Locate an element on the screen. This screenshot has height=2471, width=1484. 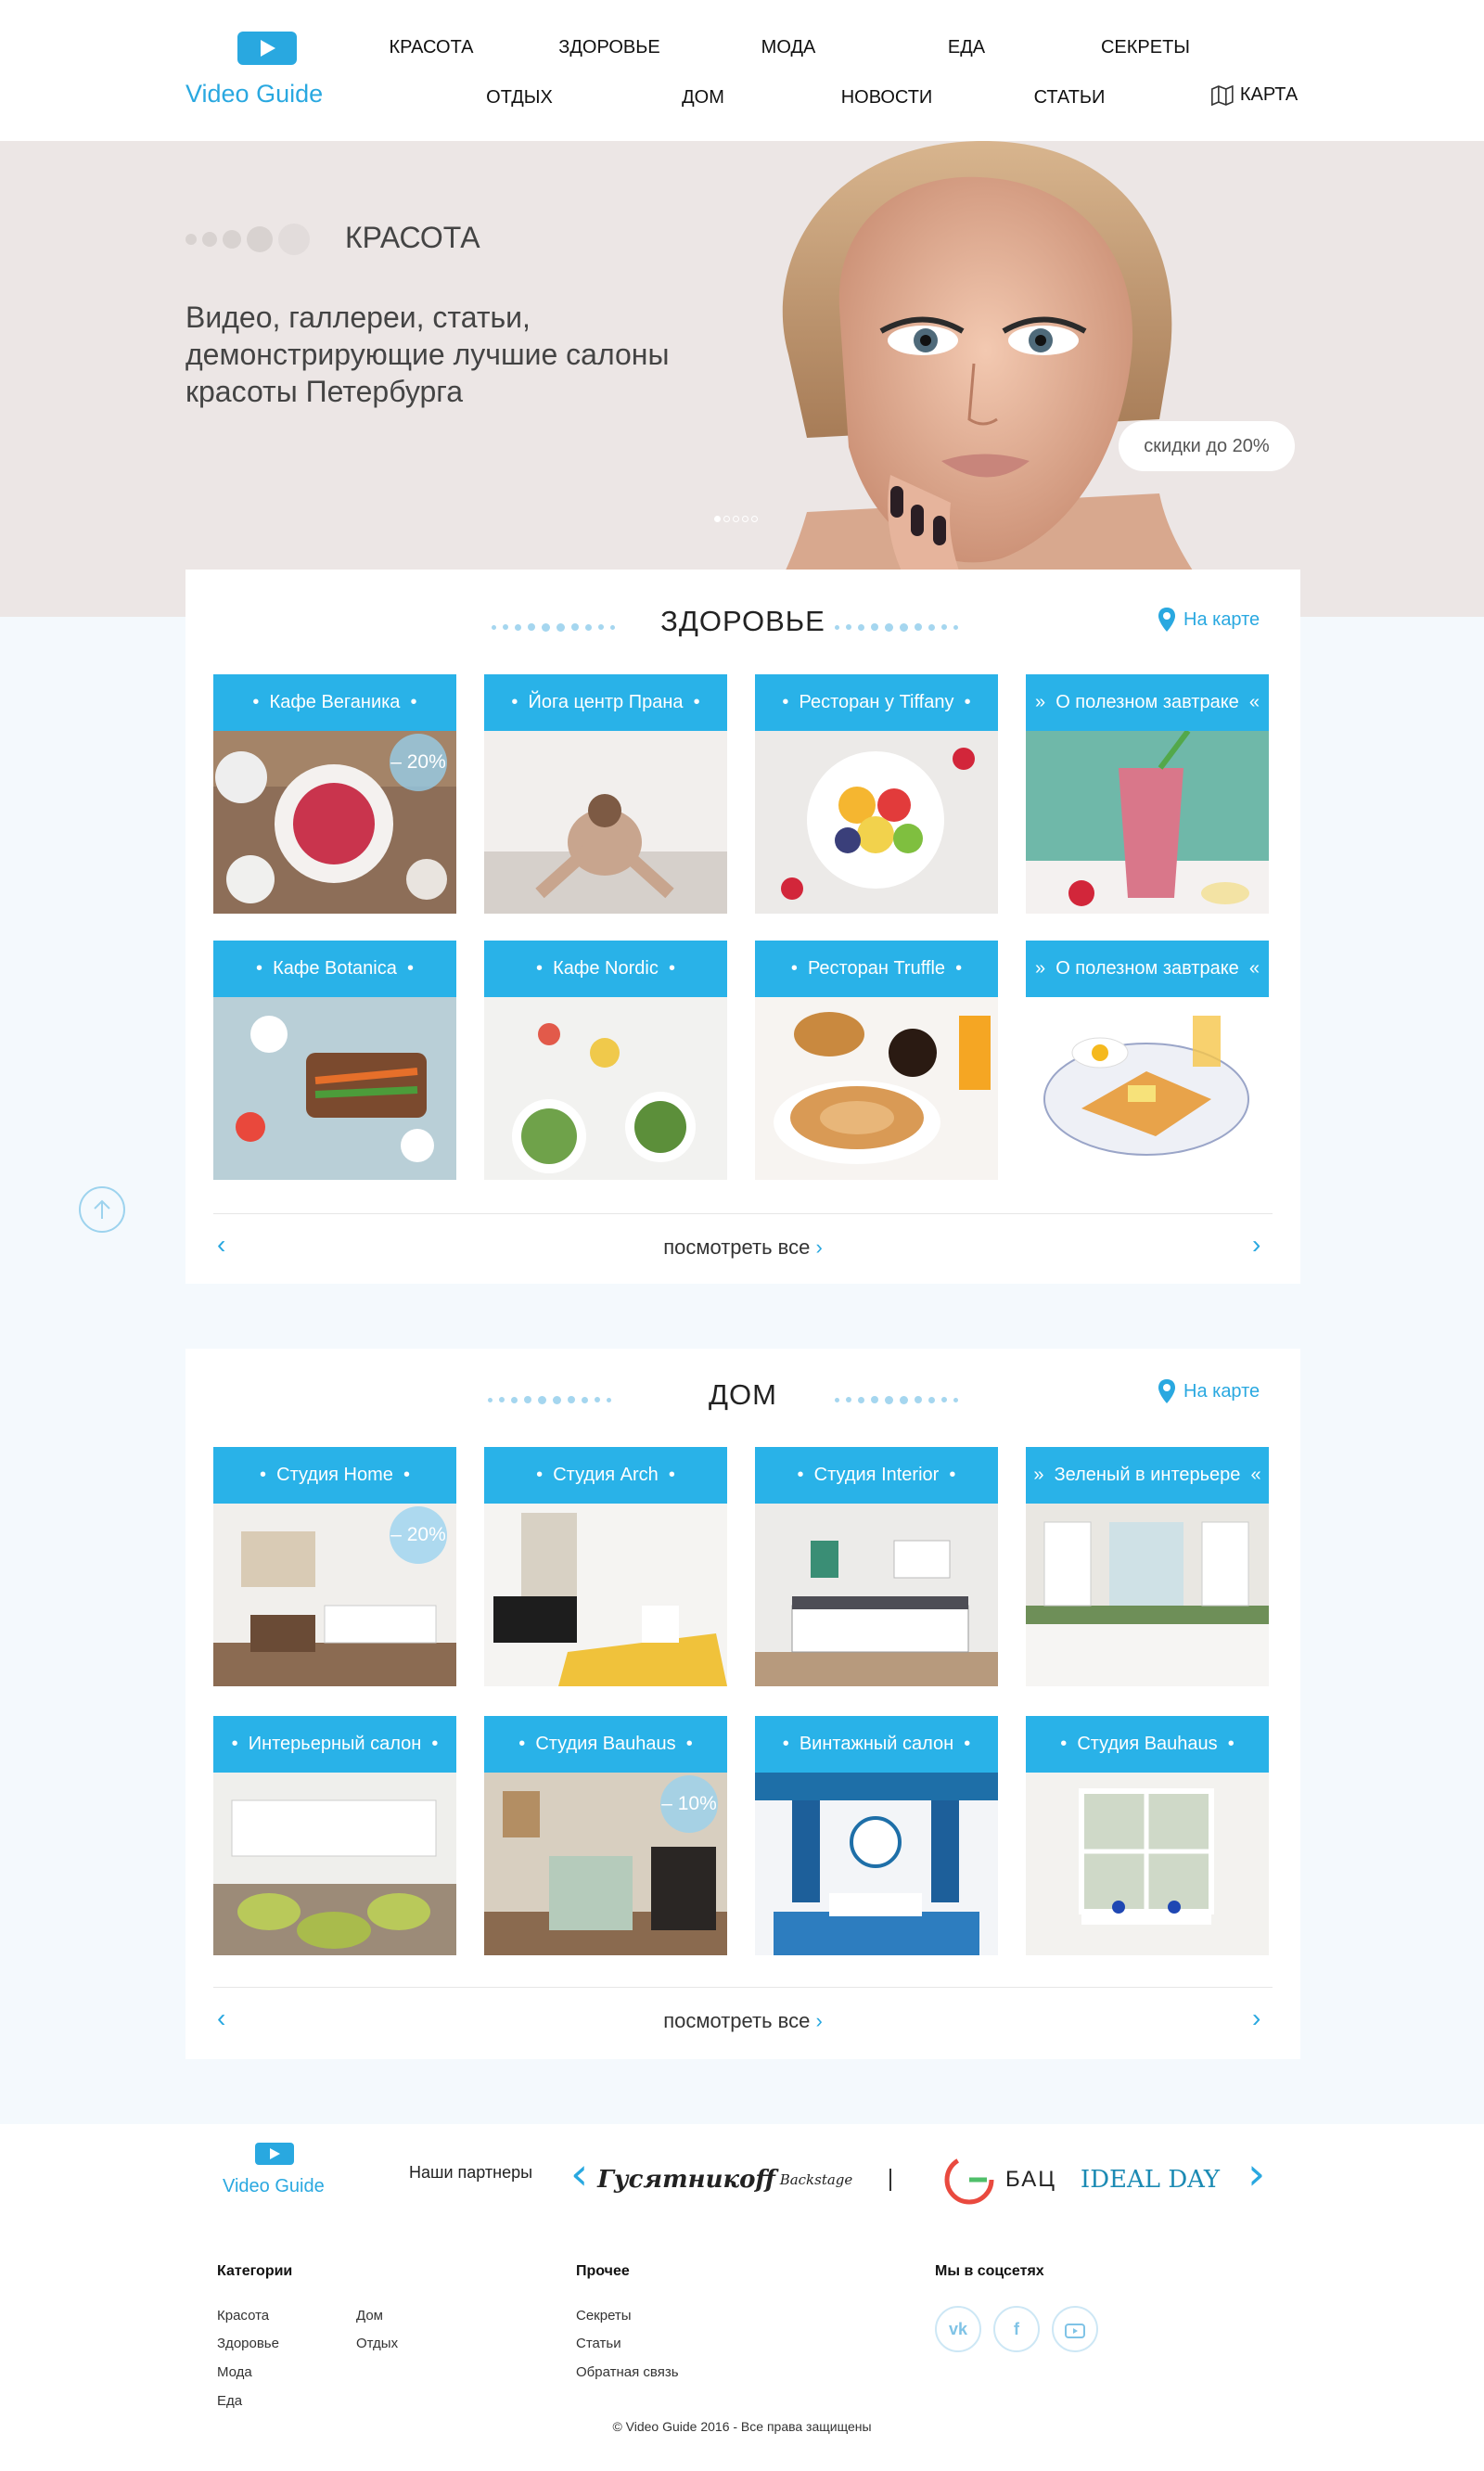
nav-item-articles: СТАТЬИ is located at coordinates (1070, 98).